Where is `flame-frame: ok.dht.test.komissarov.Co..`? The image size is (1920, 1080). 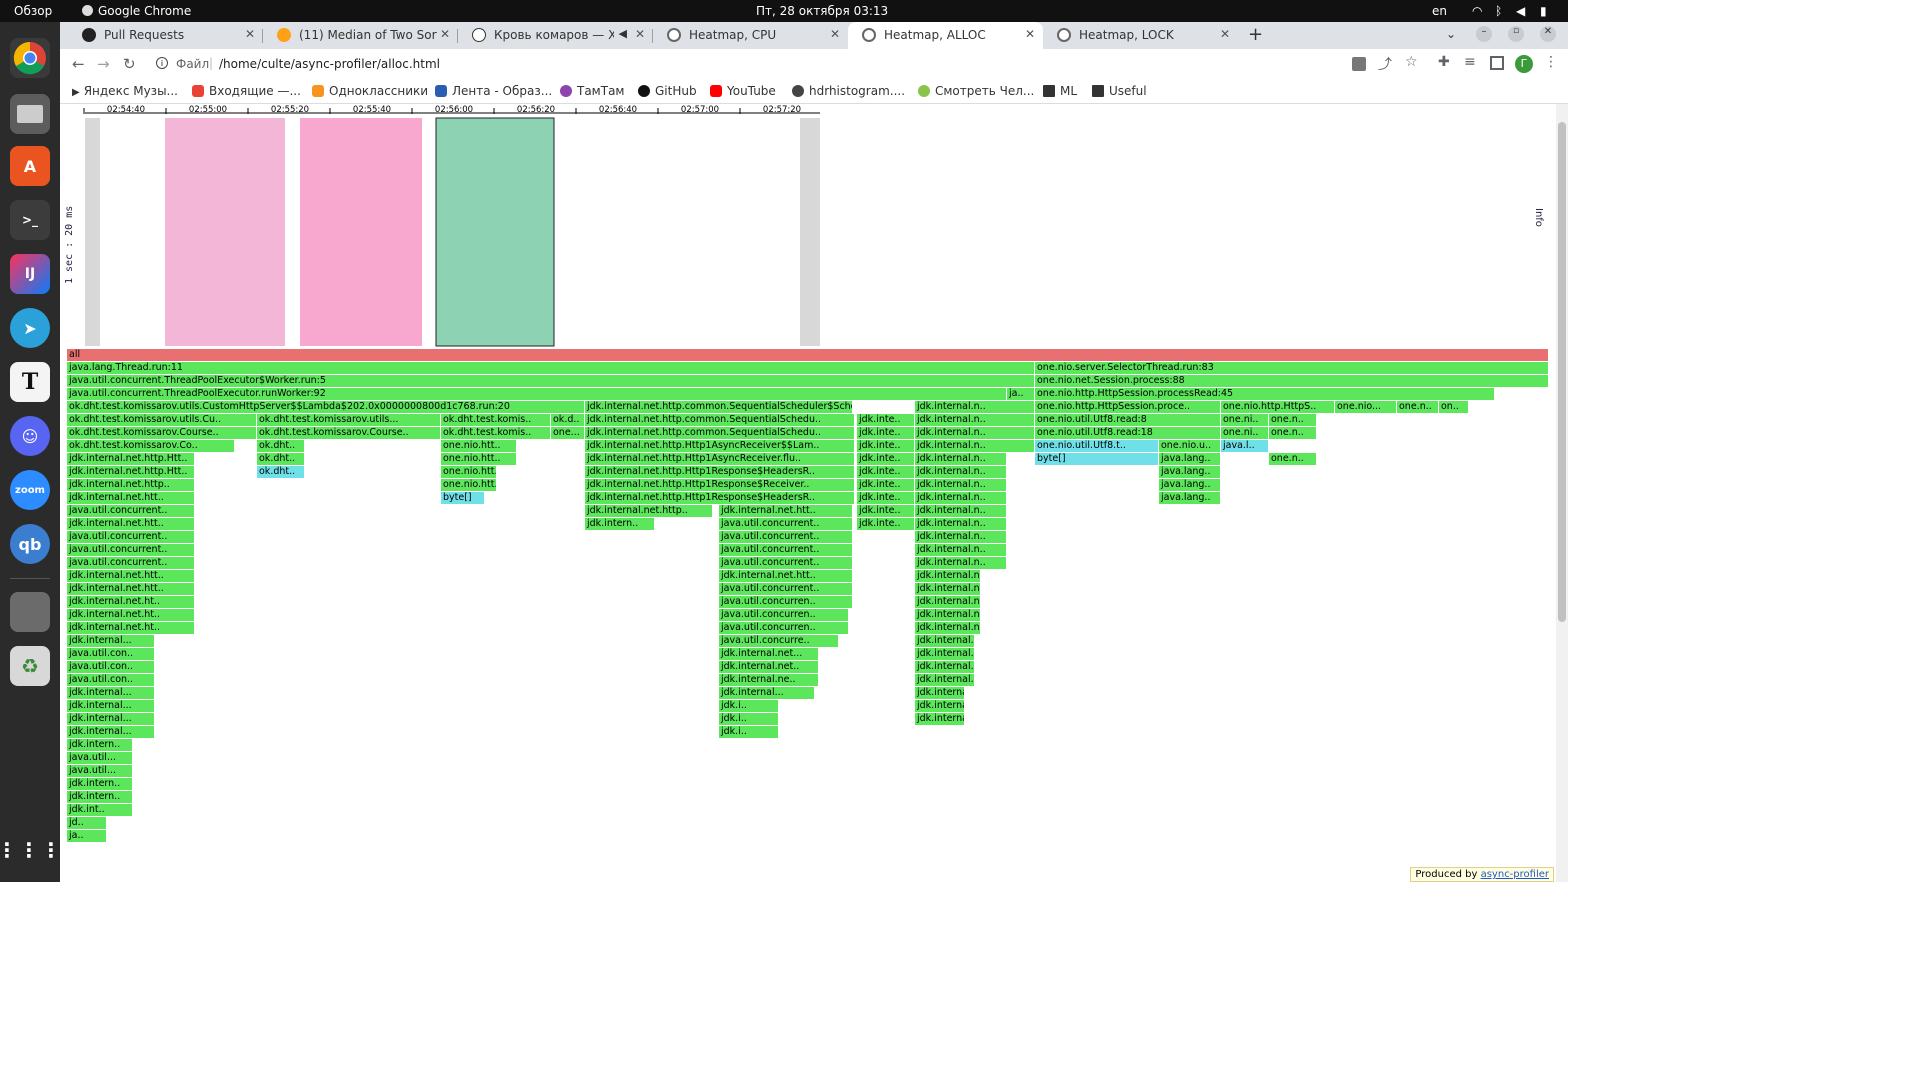
flame-frame: ok.dht.test.komissarov.Co.. is located at coordinates (151, 446).